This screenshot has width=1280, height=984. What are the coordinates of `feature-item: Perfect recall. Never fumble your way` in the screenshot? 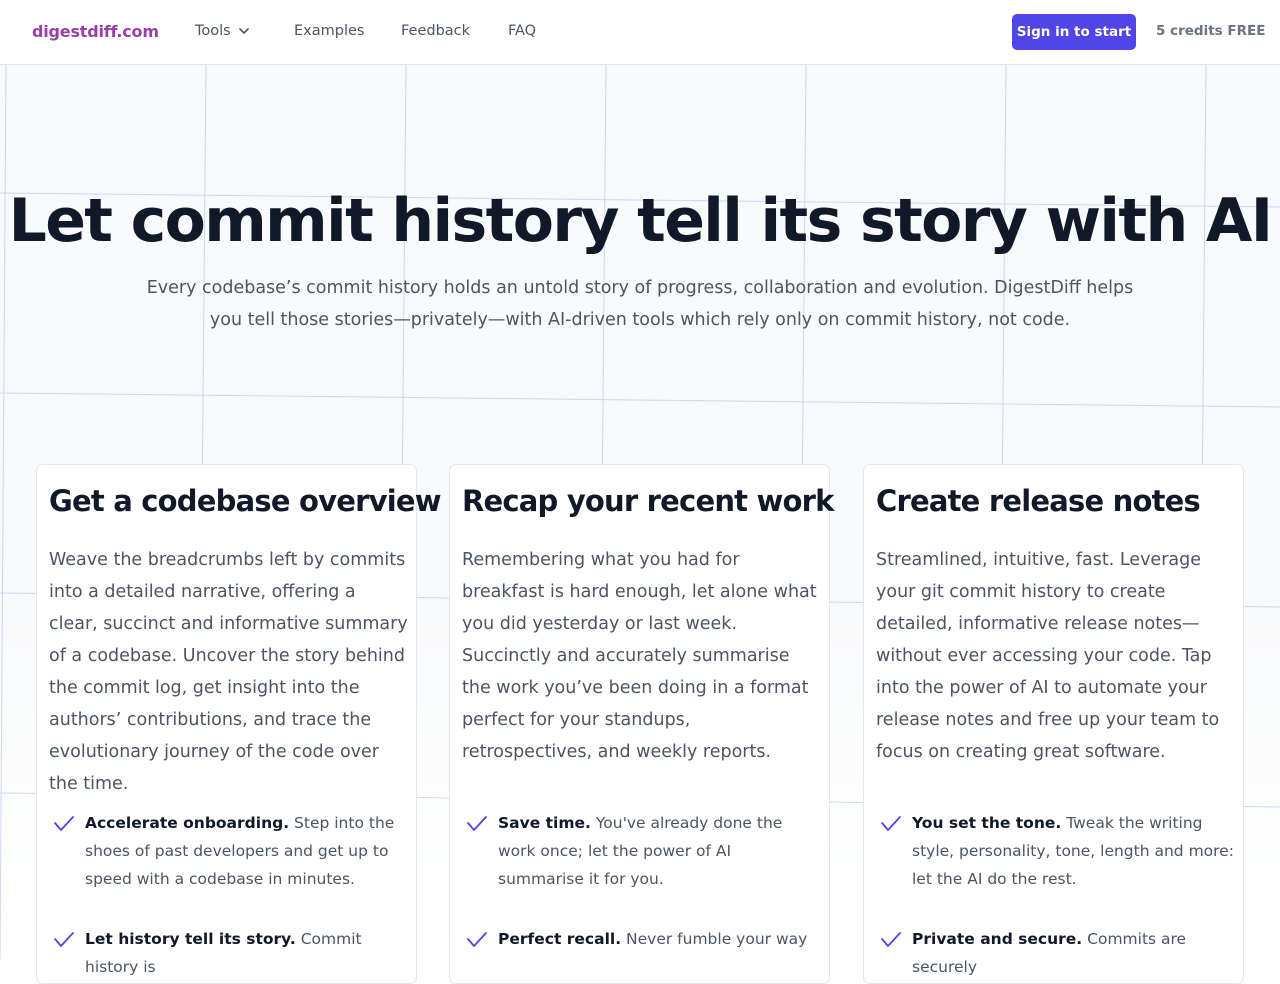 It's located at (643, 939).